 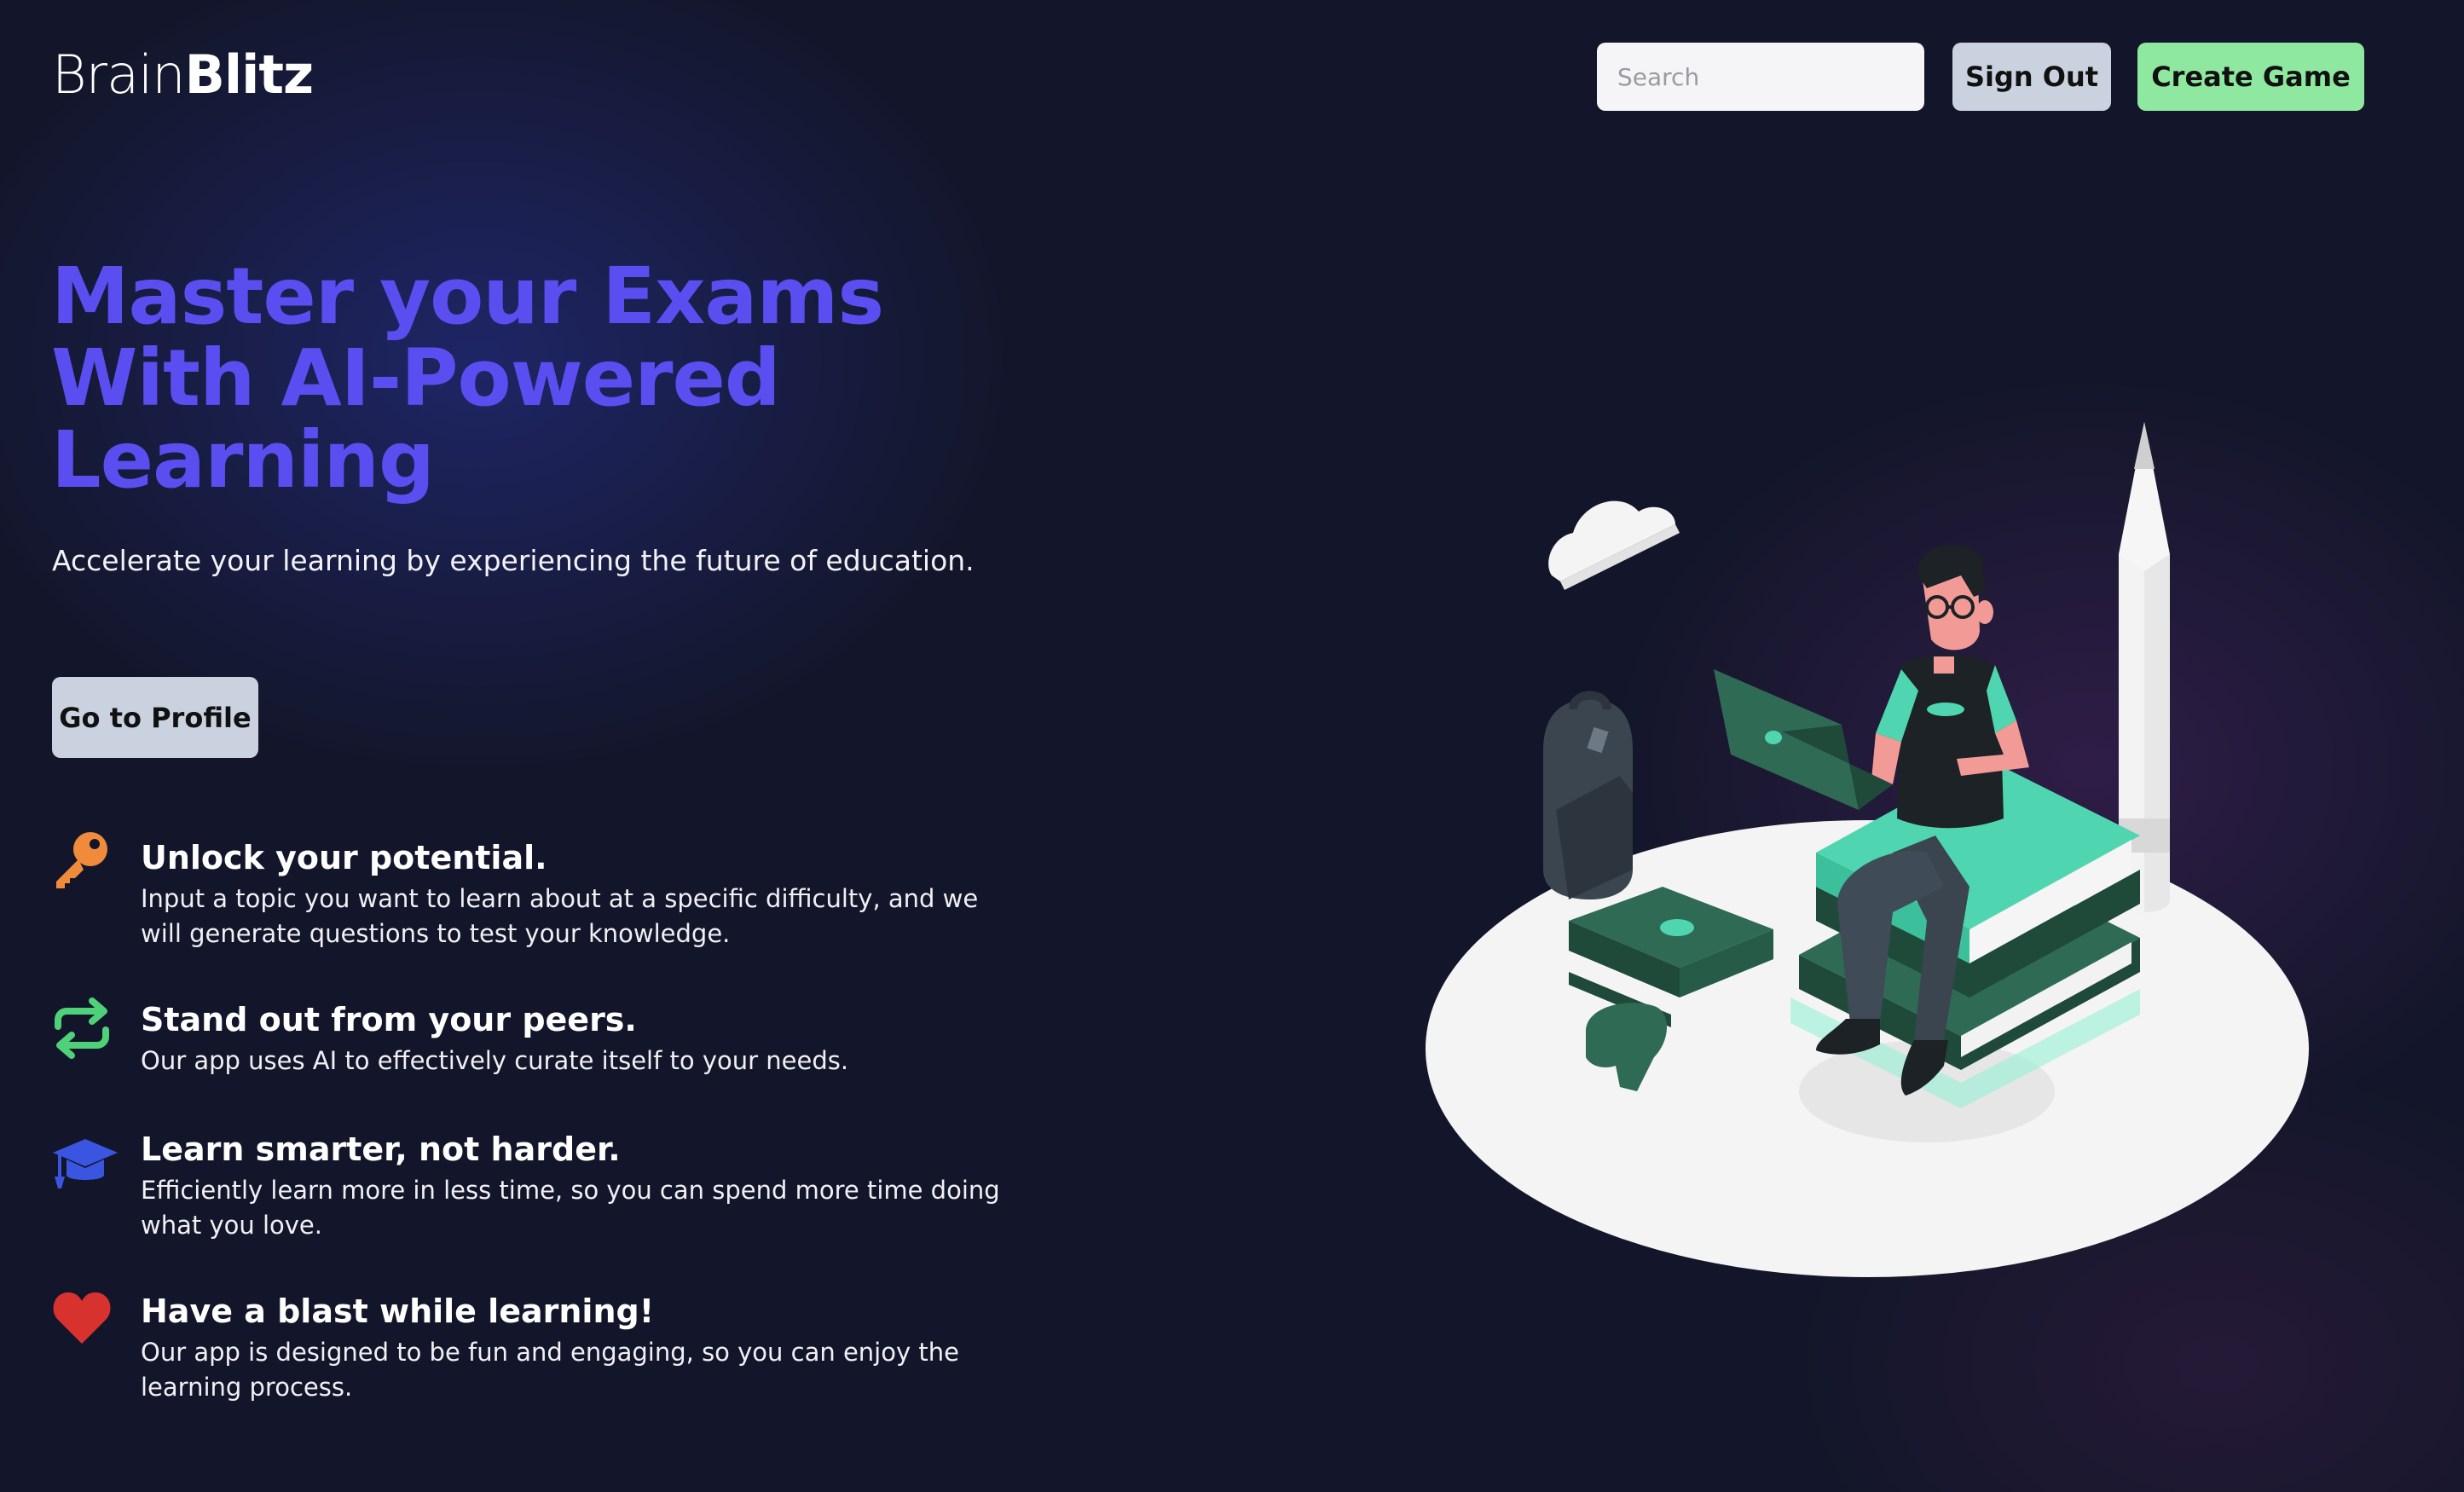 I want to click on logo-text-blitz: Blitz, so click(x=249, y=74).